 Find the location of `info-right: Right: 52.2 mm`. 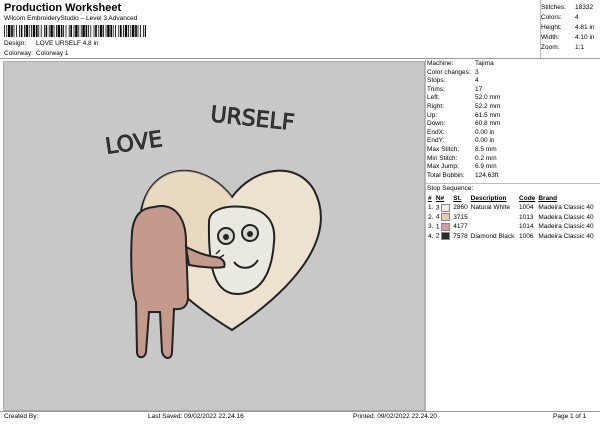

info-right: Right: 52.2 mm is located at coordinates (464, 106).